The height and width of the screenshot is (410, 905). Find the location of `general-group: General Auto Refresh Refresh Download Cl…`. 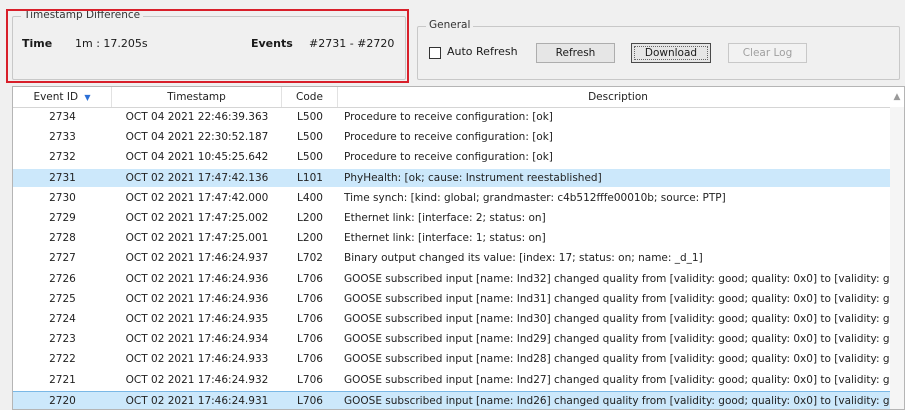

general-group: General Auto Refresh Refresh Download Cl… is located at coordinates (658, 49).